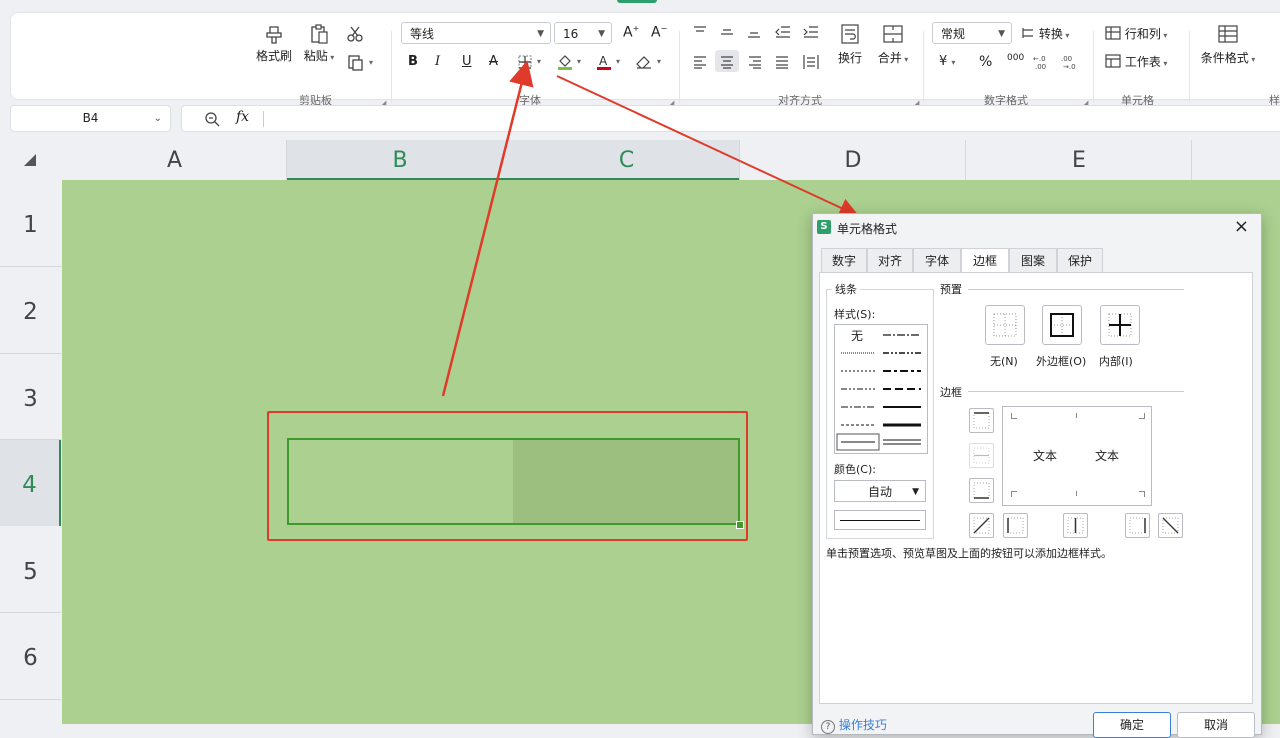  What do you see at coordinates (476, 33) in the screenshot?
I see `font-name-select: 等线 ▼` at bounding box center [476, 33].